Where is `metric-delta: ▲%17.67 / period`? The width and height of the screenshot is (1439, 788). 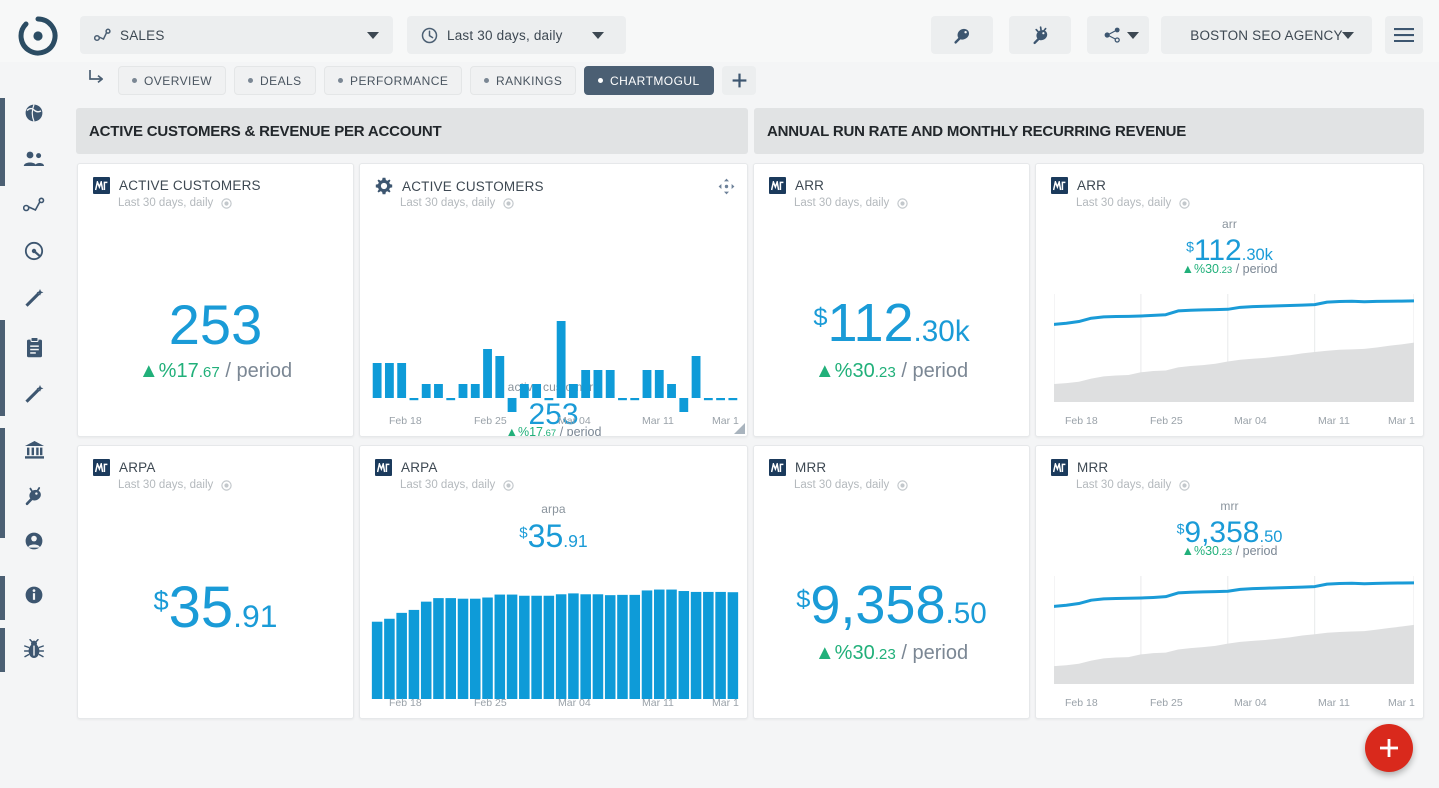 metric-delta: ▲%17.67 / period is located at coordinates (215, 371).